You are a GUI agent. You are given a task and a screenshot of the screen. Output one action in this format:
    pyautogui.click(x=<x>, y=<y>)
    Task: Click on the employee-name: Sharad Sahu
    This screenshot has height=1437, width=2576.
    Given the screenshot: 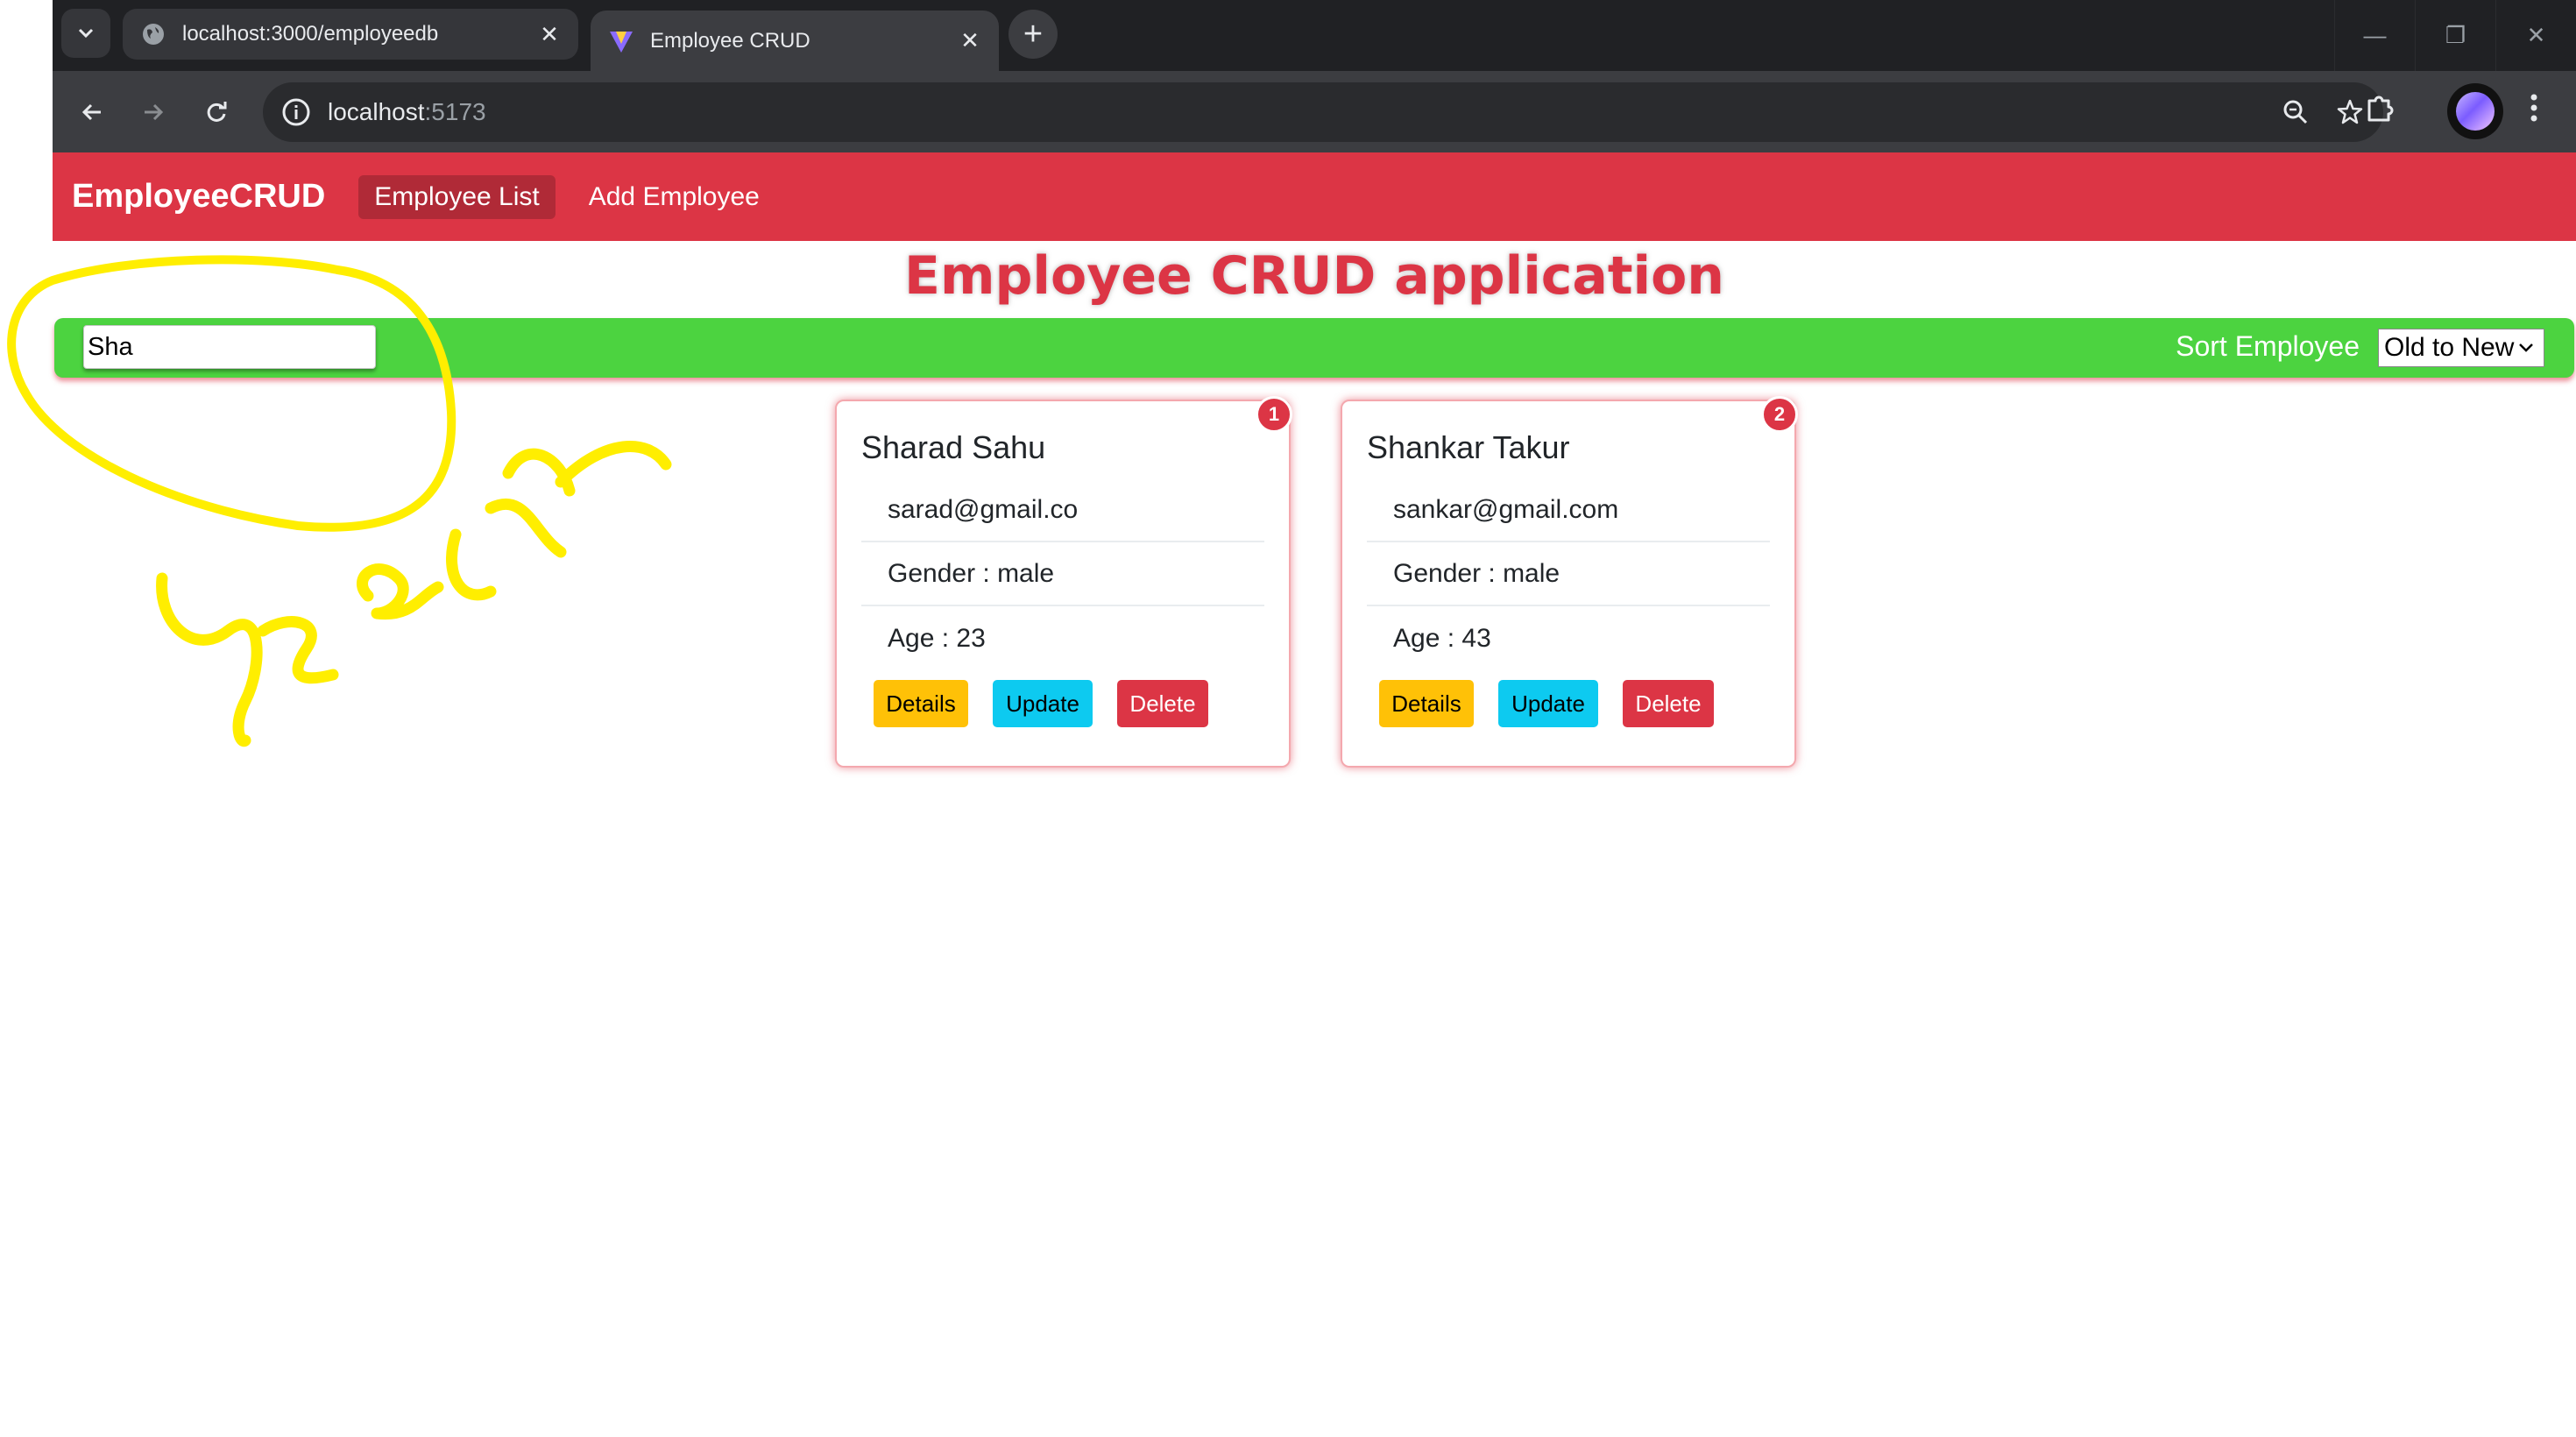 What is the action you would take?
    pyautogui.click(x=953, y=447)
    